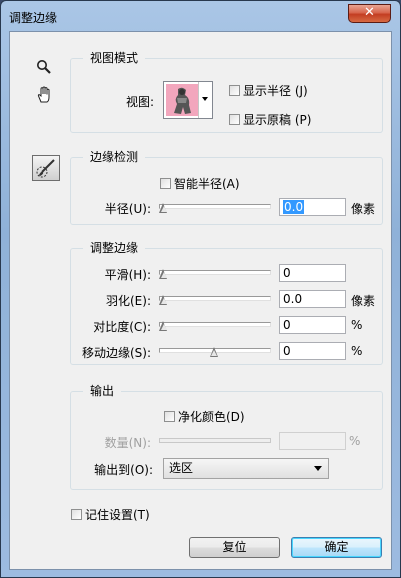 Image resolution: width=401 pixels, height=578 pixels. Describe the element at coordinates (215, 324) in the screenshot. I see `contrast-slider-track` at that location.